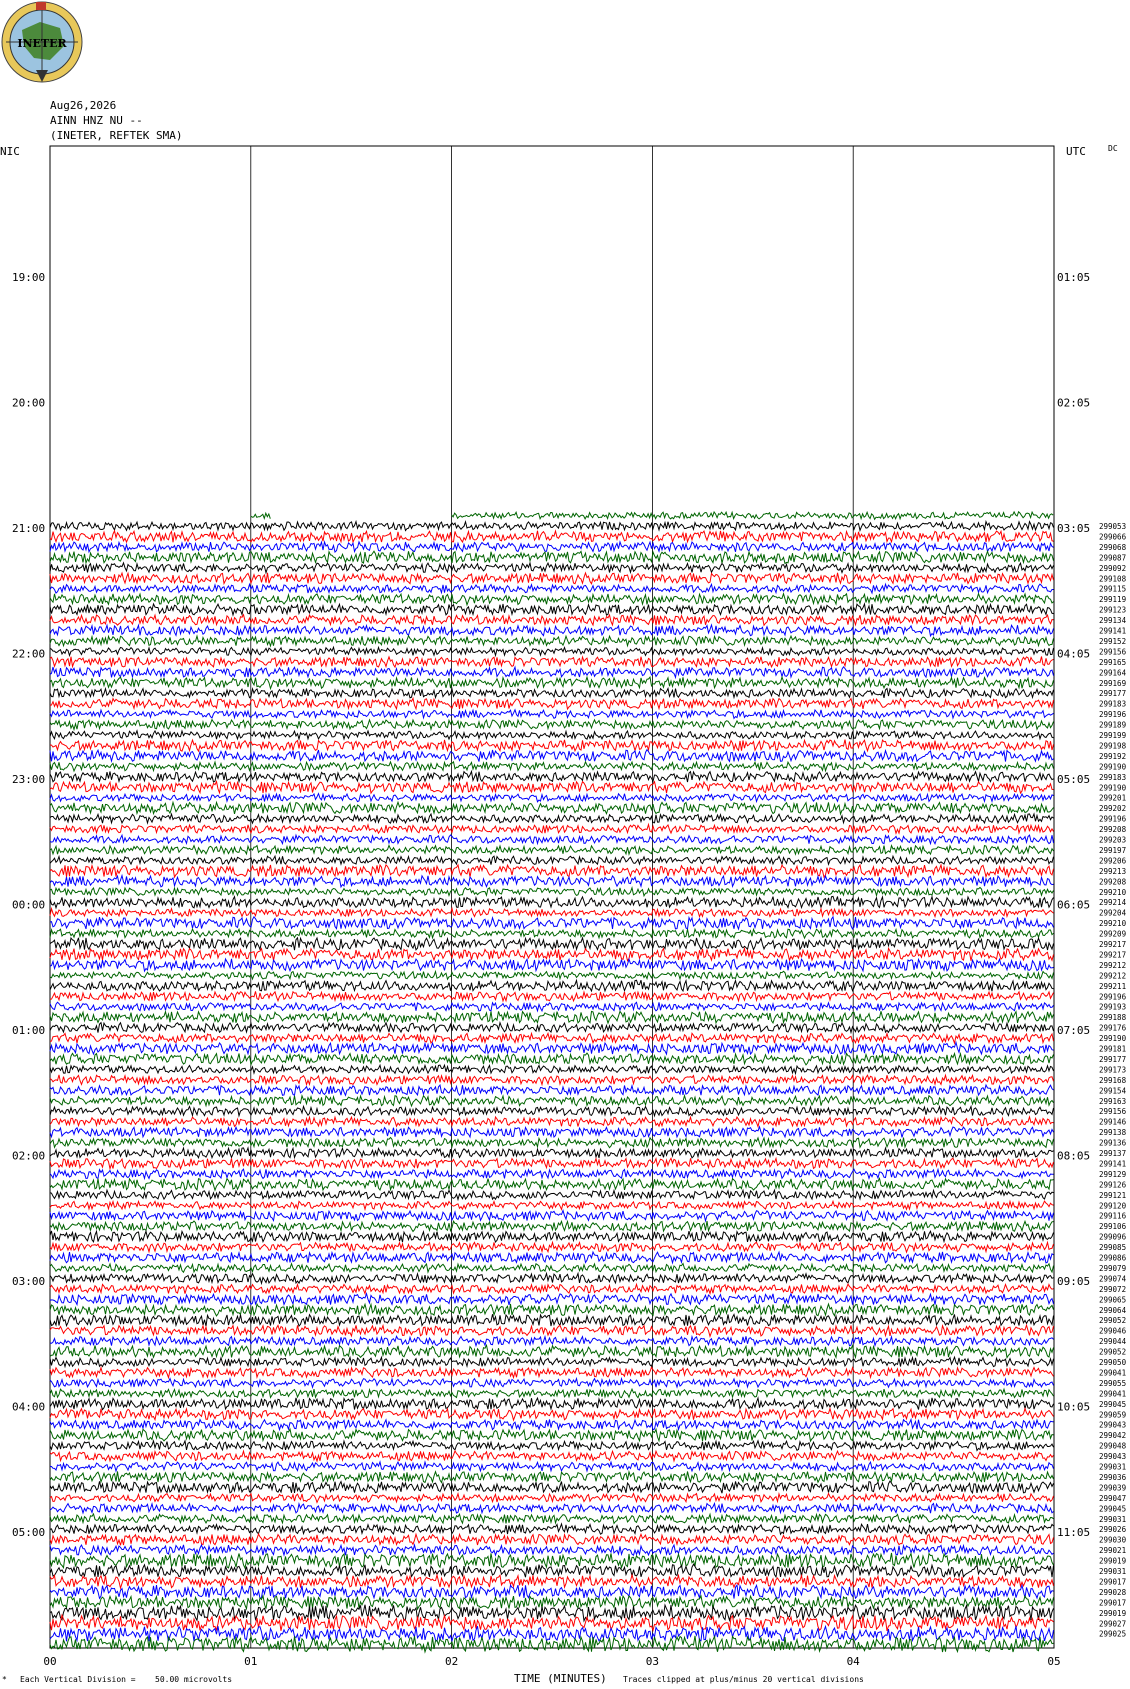  What do you see at coordinates (1112, 871) in the screenshot?
I see `trace-value-label: 299213` at bounding box center [1112, 871].